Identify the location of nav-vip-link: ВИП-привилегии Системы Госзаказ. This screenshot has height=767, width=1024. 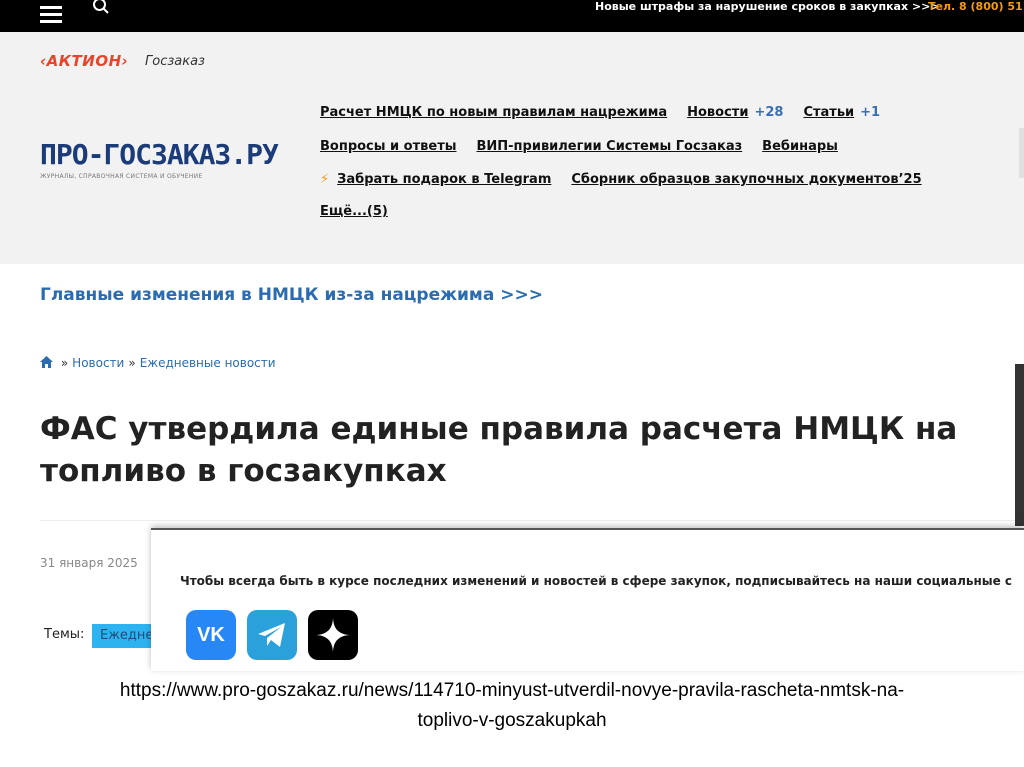
(609, 146).